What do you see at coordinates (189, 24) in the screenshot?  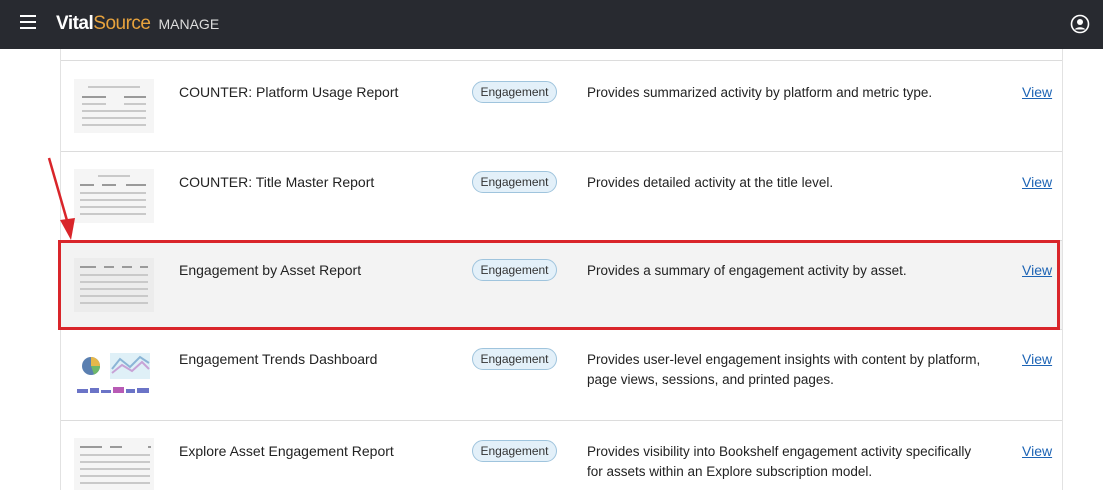 I see `brand-product-name: MANAGE` at bounding box center [189, 24].